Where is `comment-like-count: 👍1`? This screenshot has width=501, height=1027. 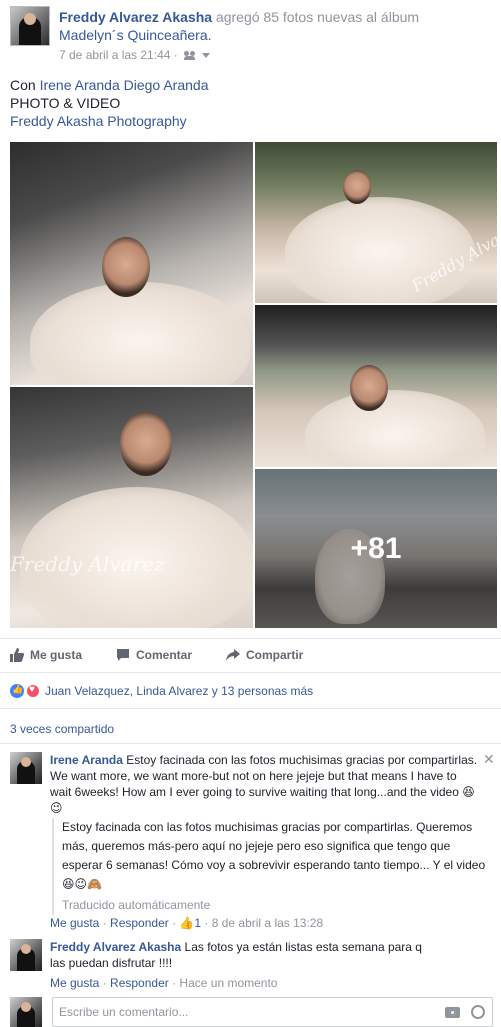 comment-like-count: 👍1 is located at coordinates (190, 923).